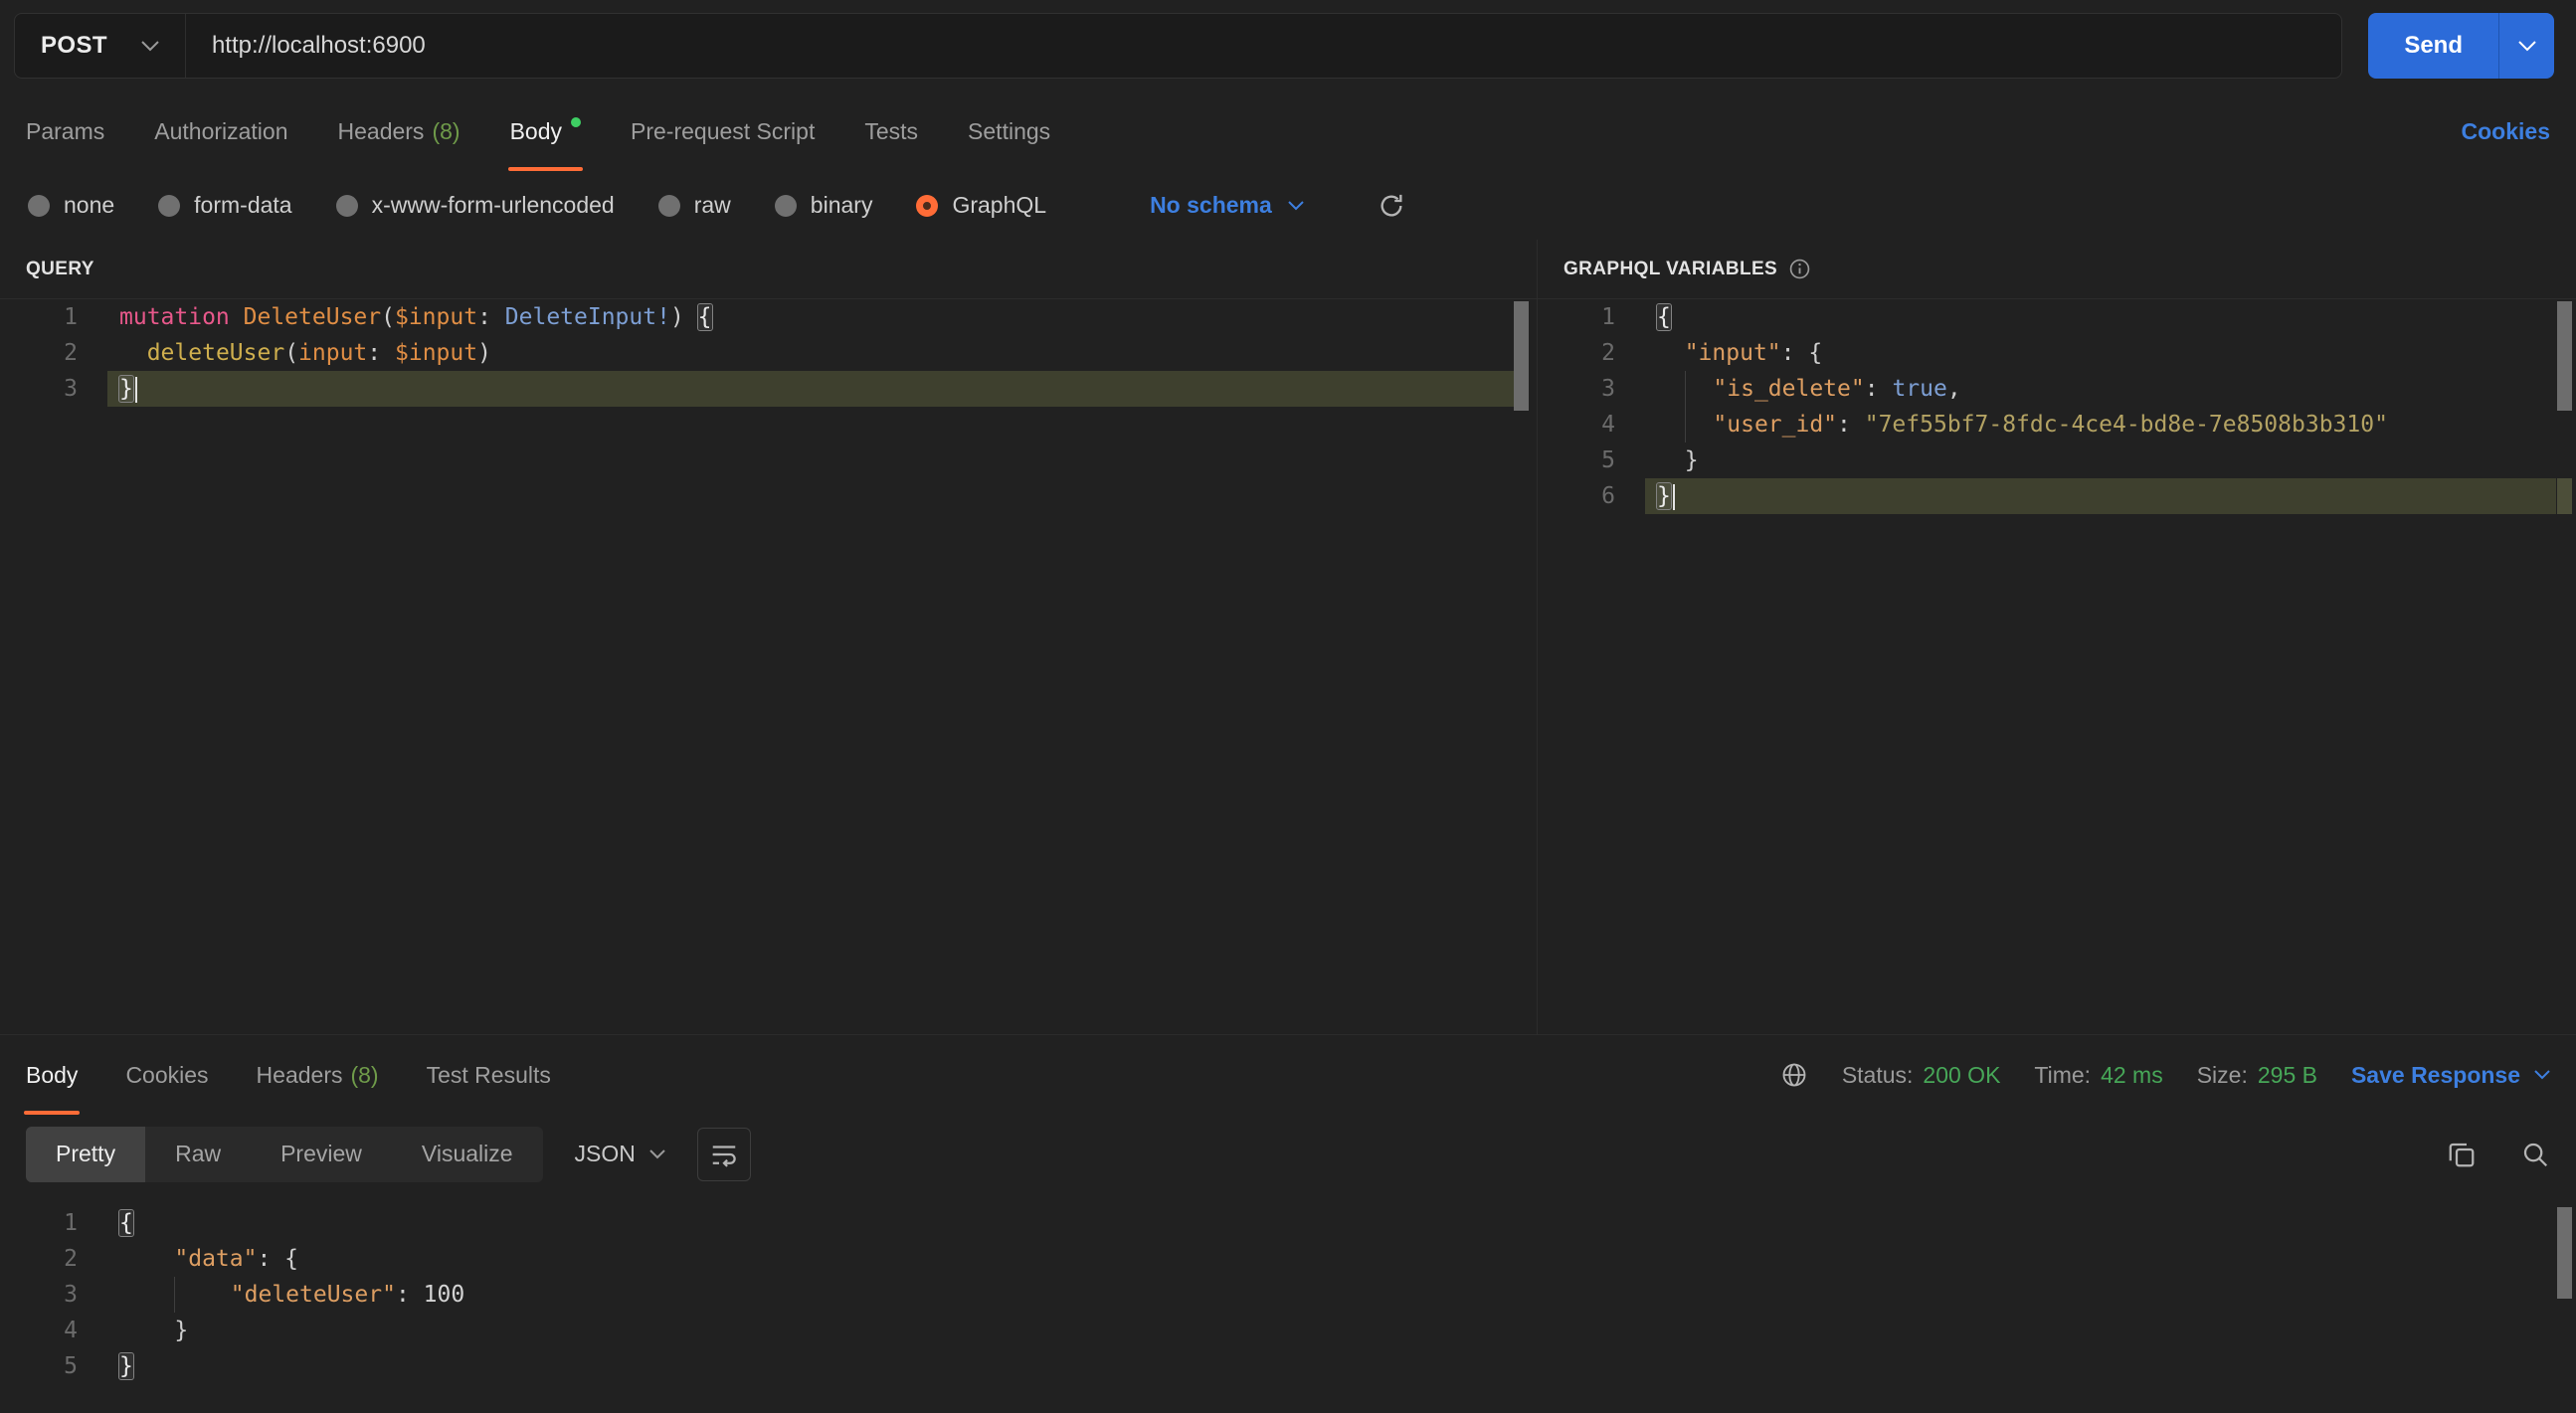  I want to click on copy-icon, so click(2462, 1154).